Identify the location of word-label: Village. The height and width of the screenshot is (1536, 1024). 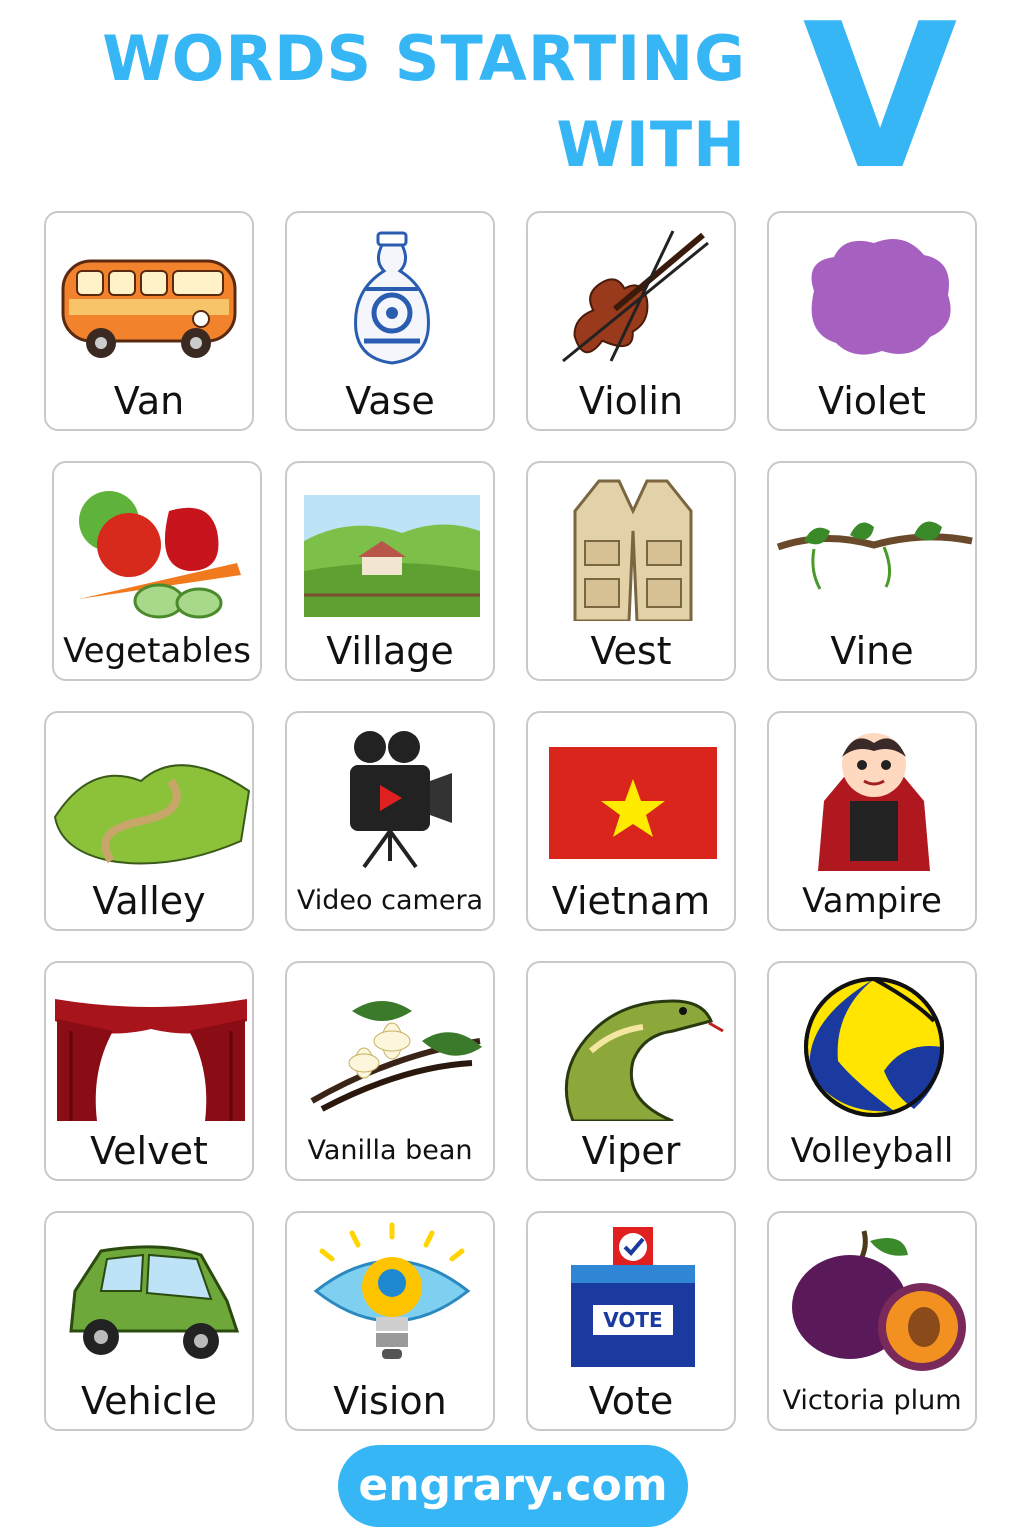
(390, 651).